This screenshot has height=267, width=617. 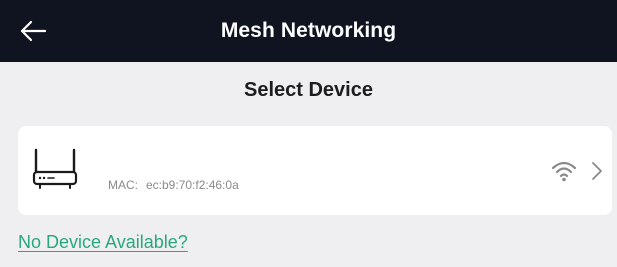 What do you see at coordinates (55, 168) in the screenshot?
I see `router-icon` at bounding box center [55, 168].